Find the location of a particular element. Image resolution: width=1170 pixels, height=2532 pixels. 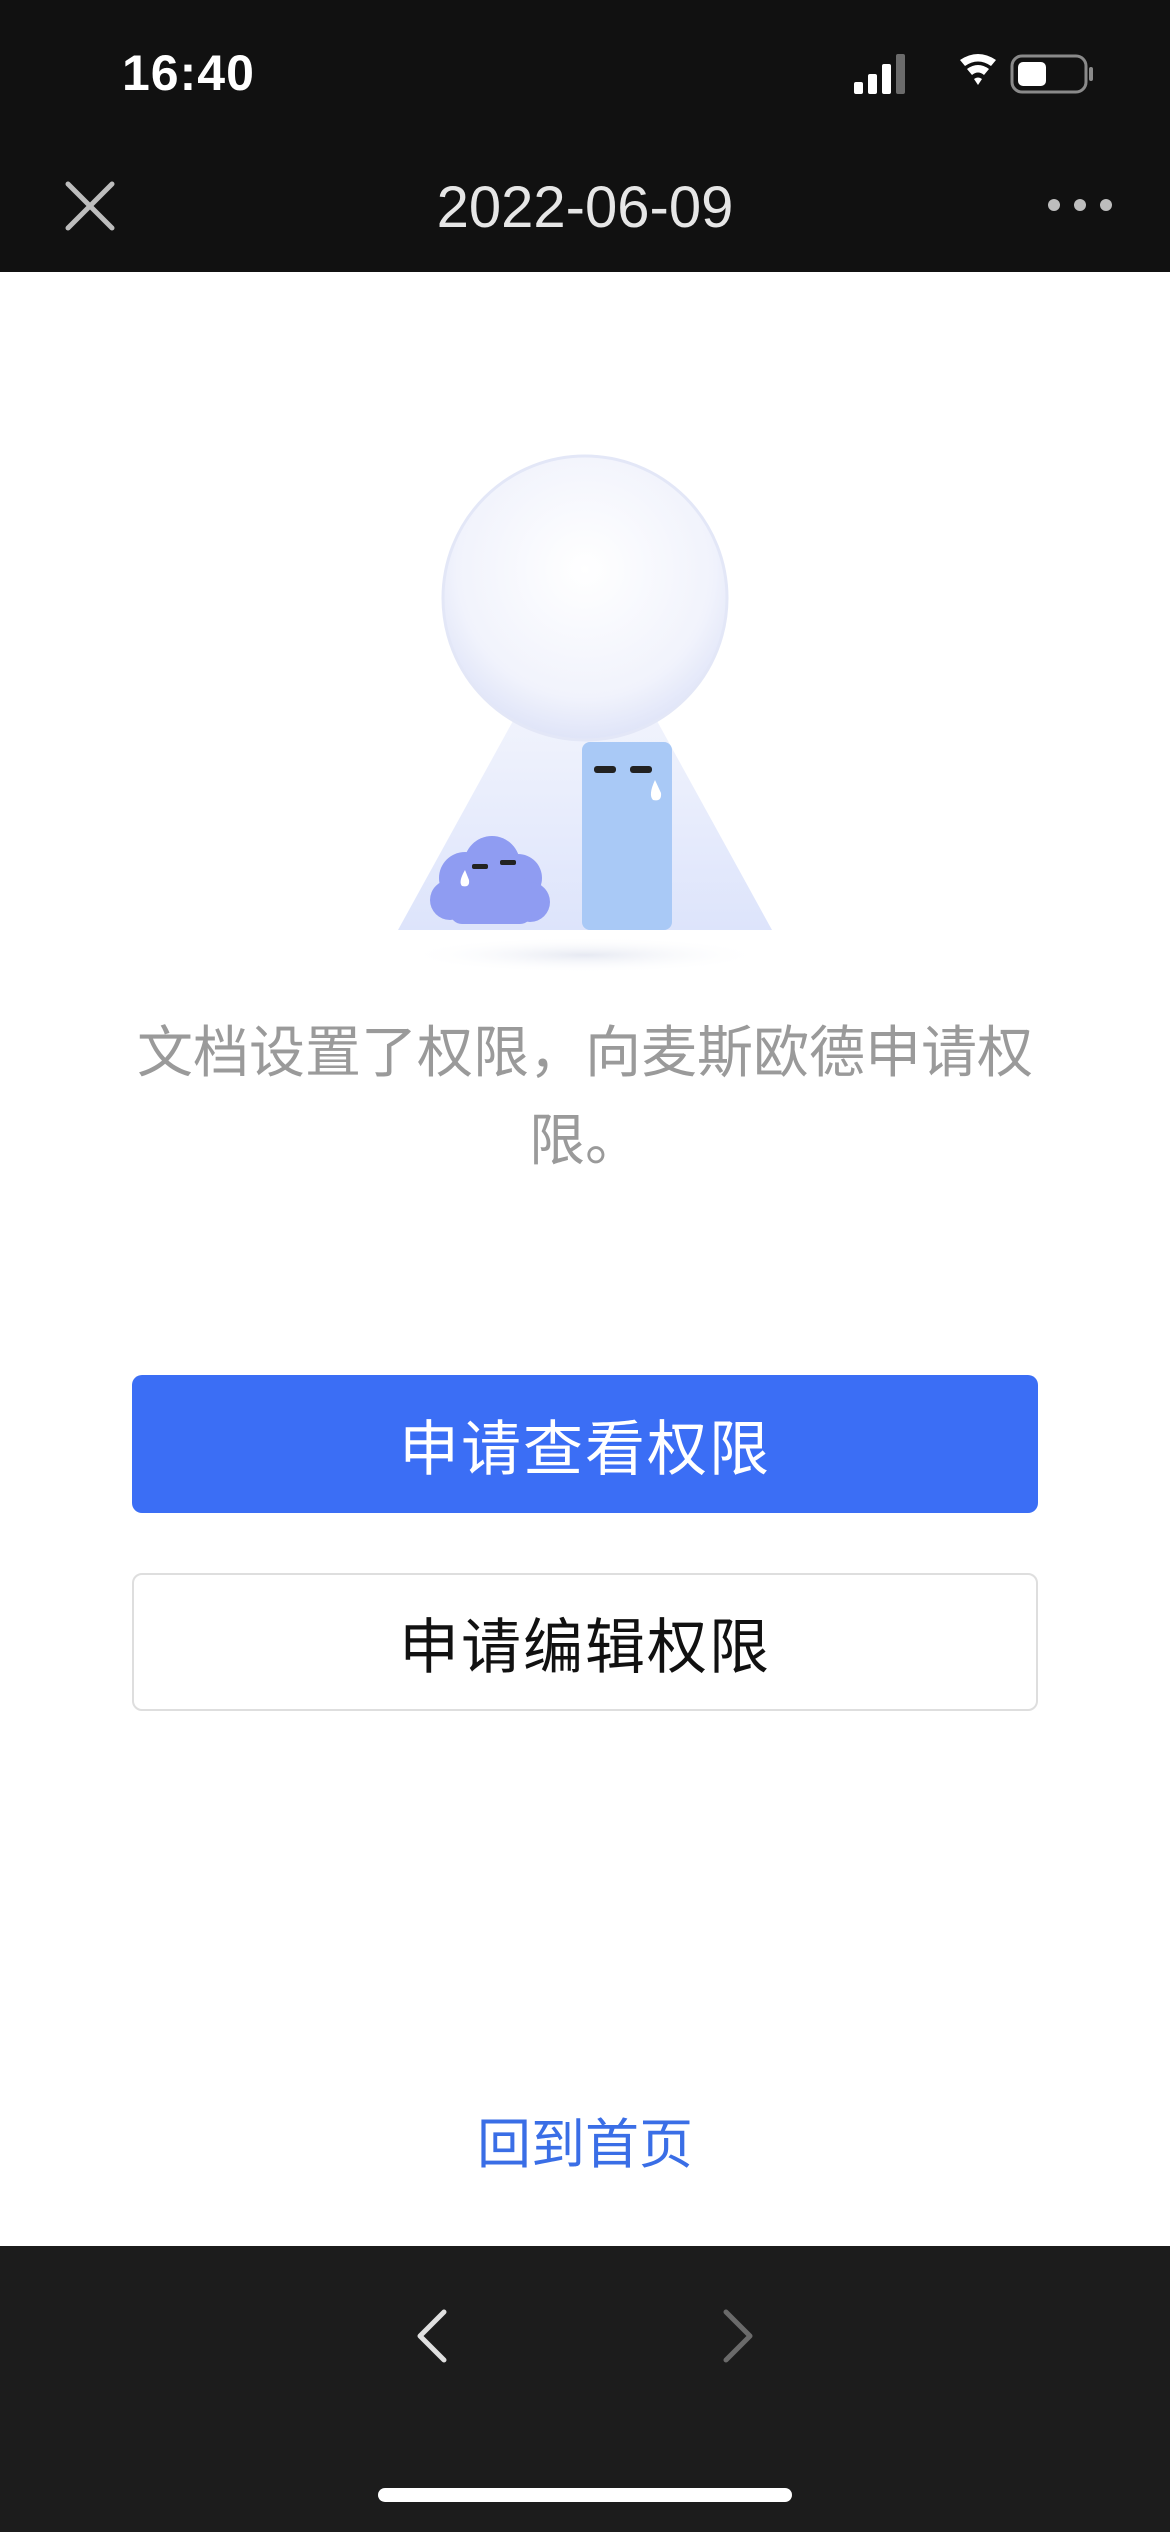

chevron-right-icon is located at coordinates (738, 2336).